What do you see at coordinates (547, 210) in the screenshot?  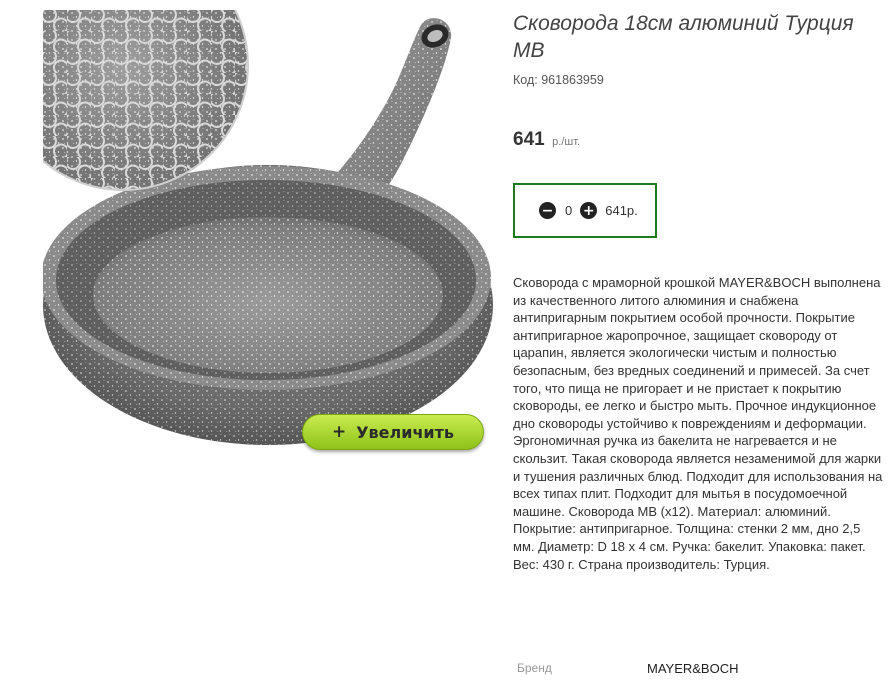 I see `minus-circle-icon: −` at bounding box center [547, 210].